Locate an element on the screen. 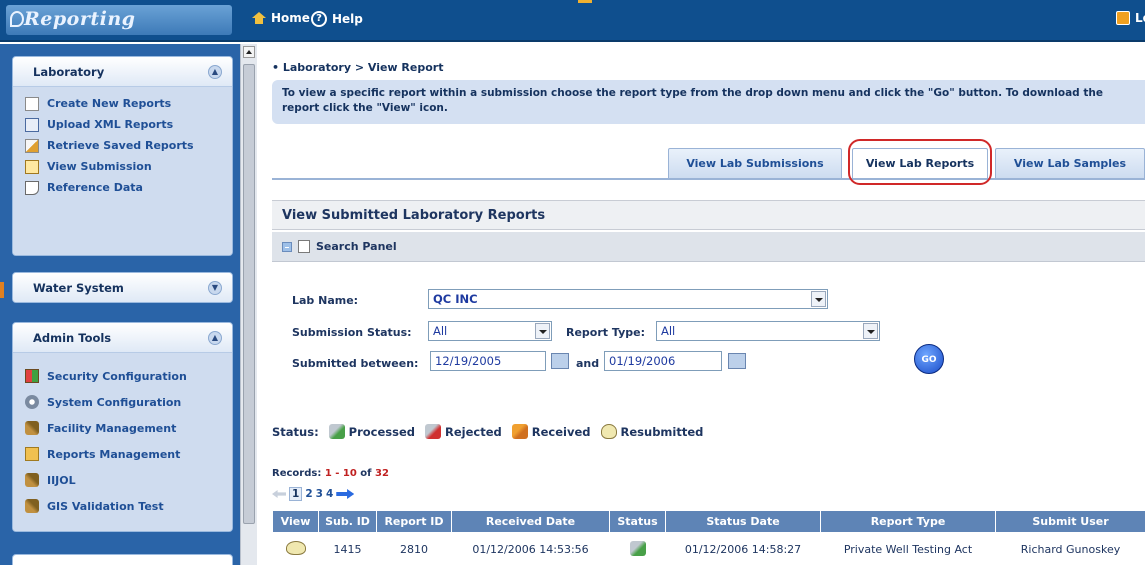 The image size is (1145, 565). help-link: ? Help is located at coordinates (337, 19).